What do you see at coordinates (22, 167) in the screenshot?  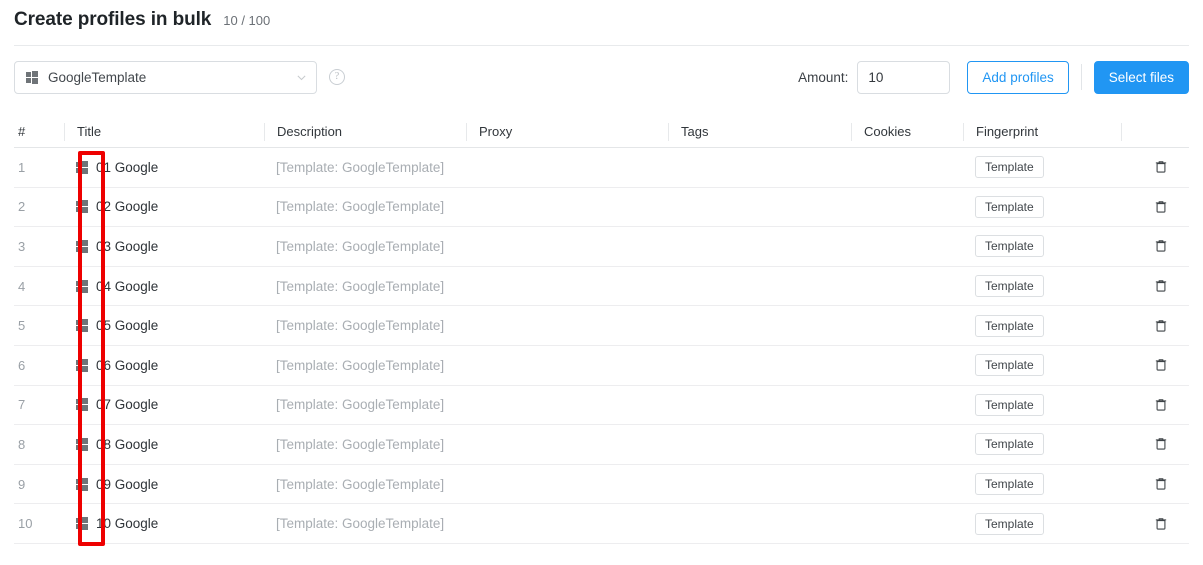 I see `cell-index: 1` at bounding box center [22, 167].